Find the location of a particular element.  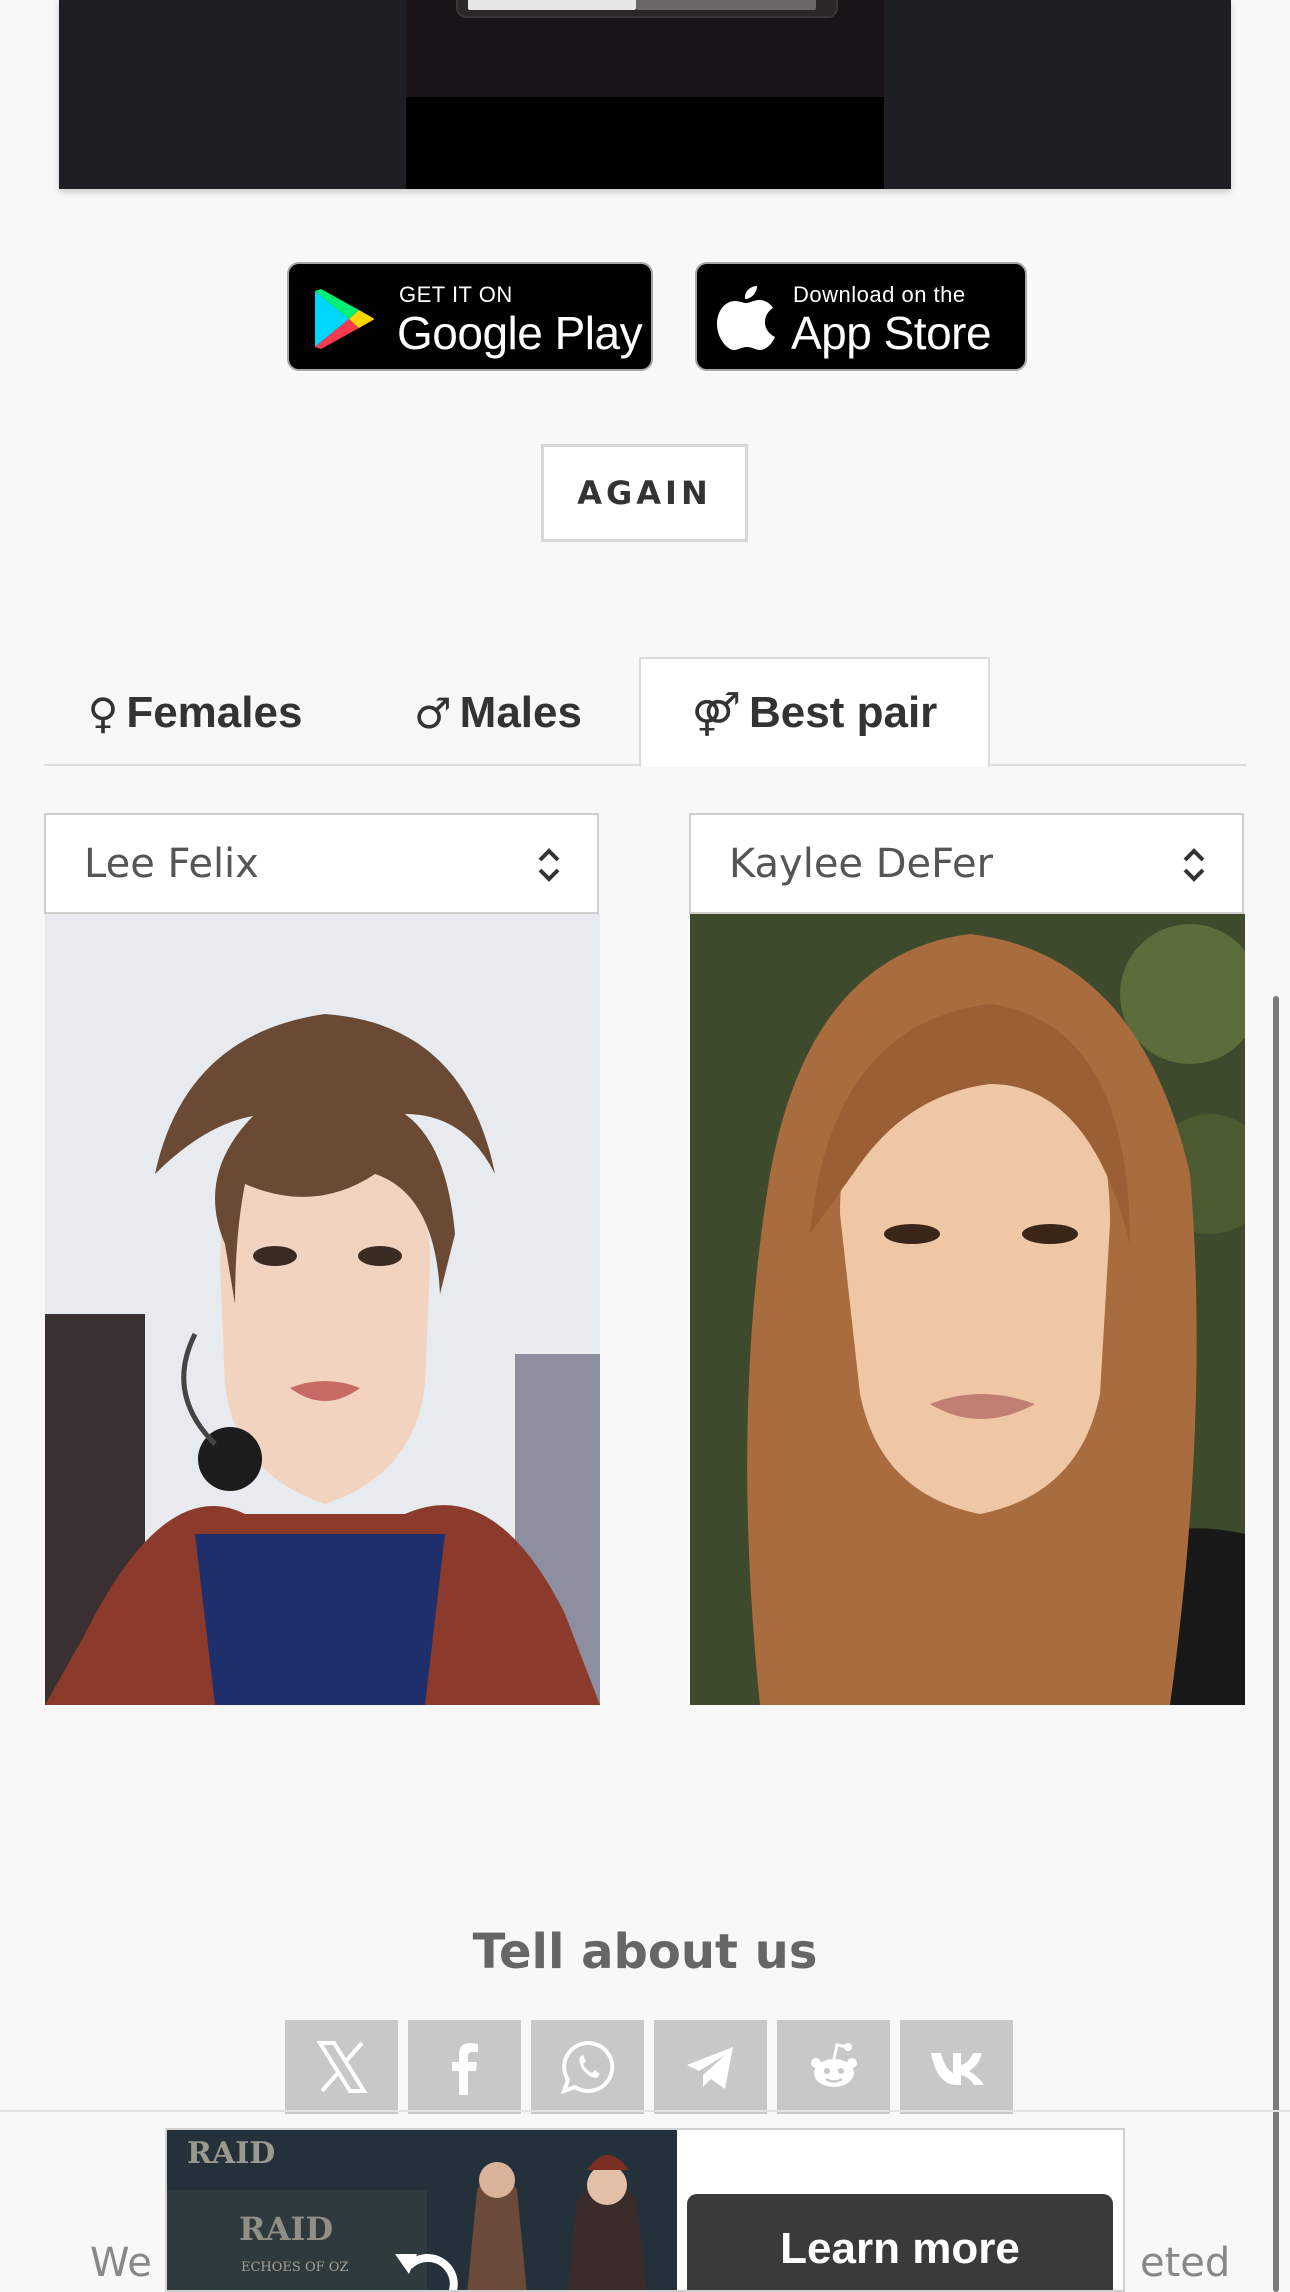

video-progress-remaining is located at coordinates (726, 5).